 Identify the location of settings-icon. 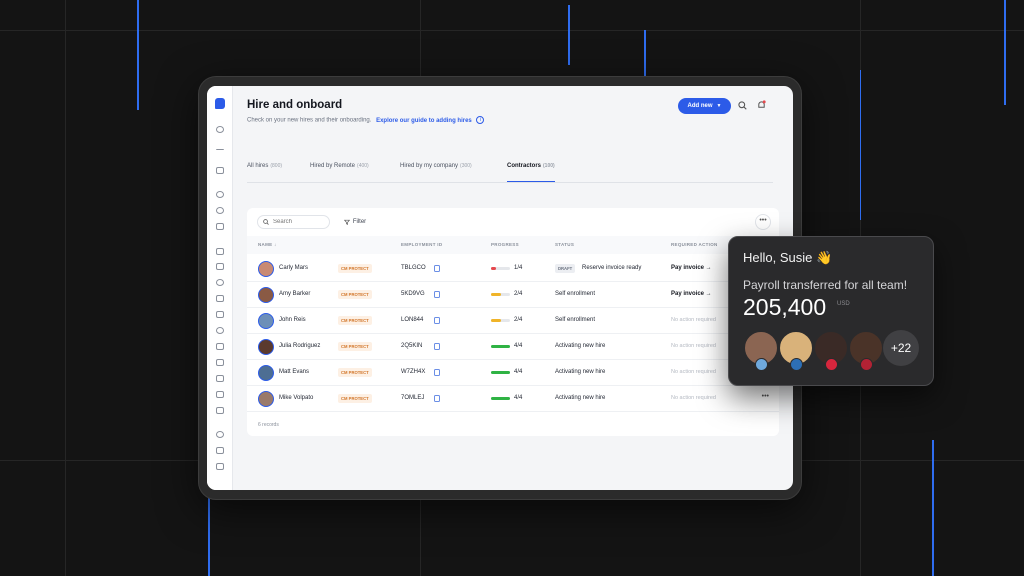
(220, 434).